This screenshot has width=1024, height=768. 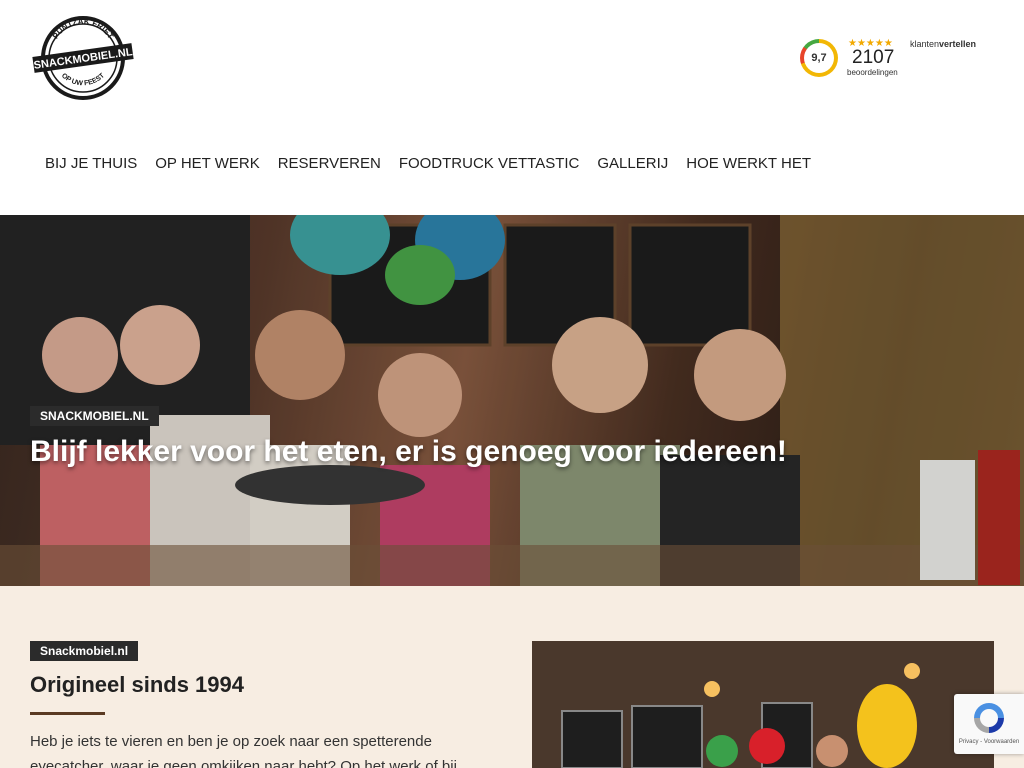 I want to click on nav-item-bij-je-thuis: BIJ JE THUIS, so click(x=91, y=163).